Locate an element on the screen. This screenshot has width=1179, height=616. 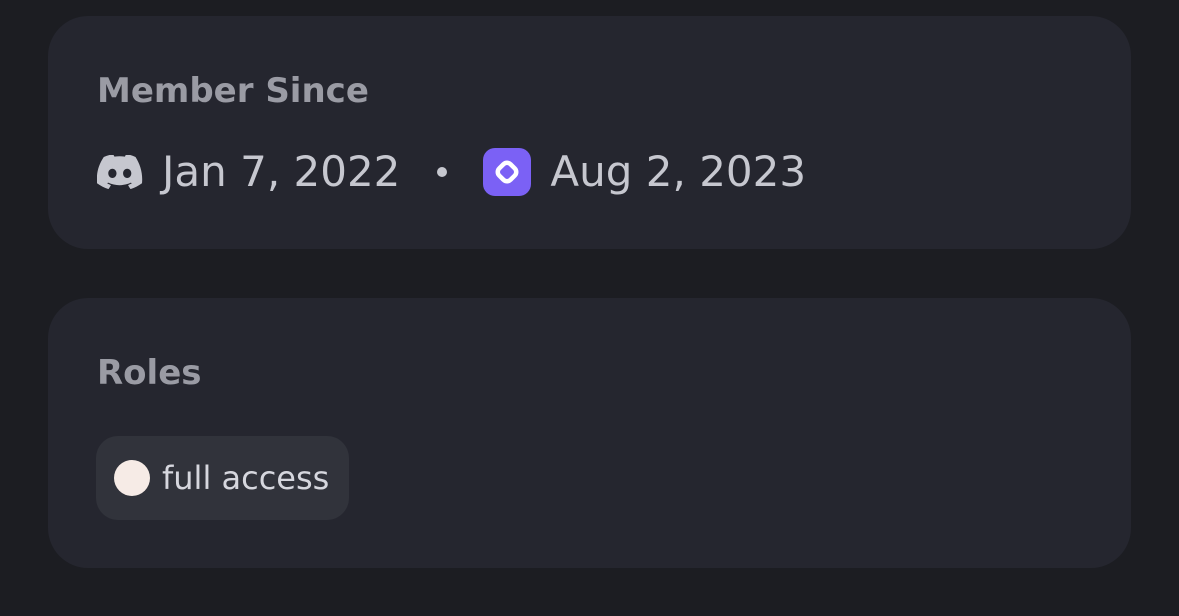
member-since-title: Member Since is located at coordinates (233, 91).